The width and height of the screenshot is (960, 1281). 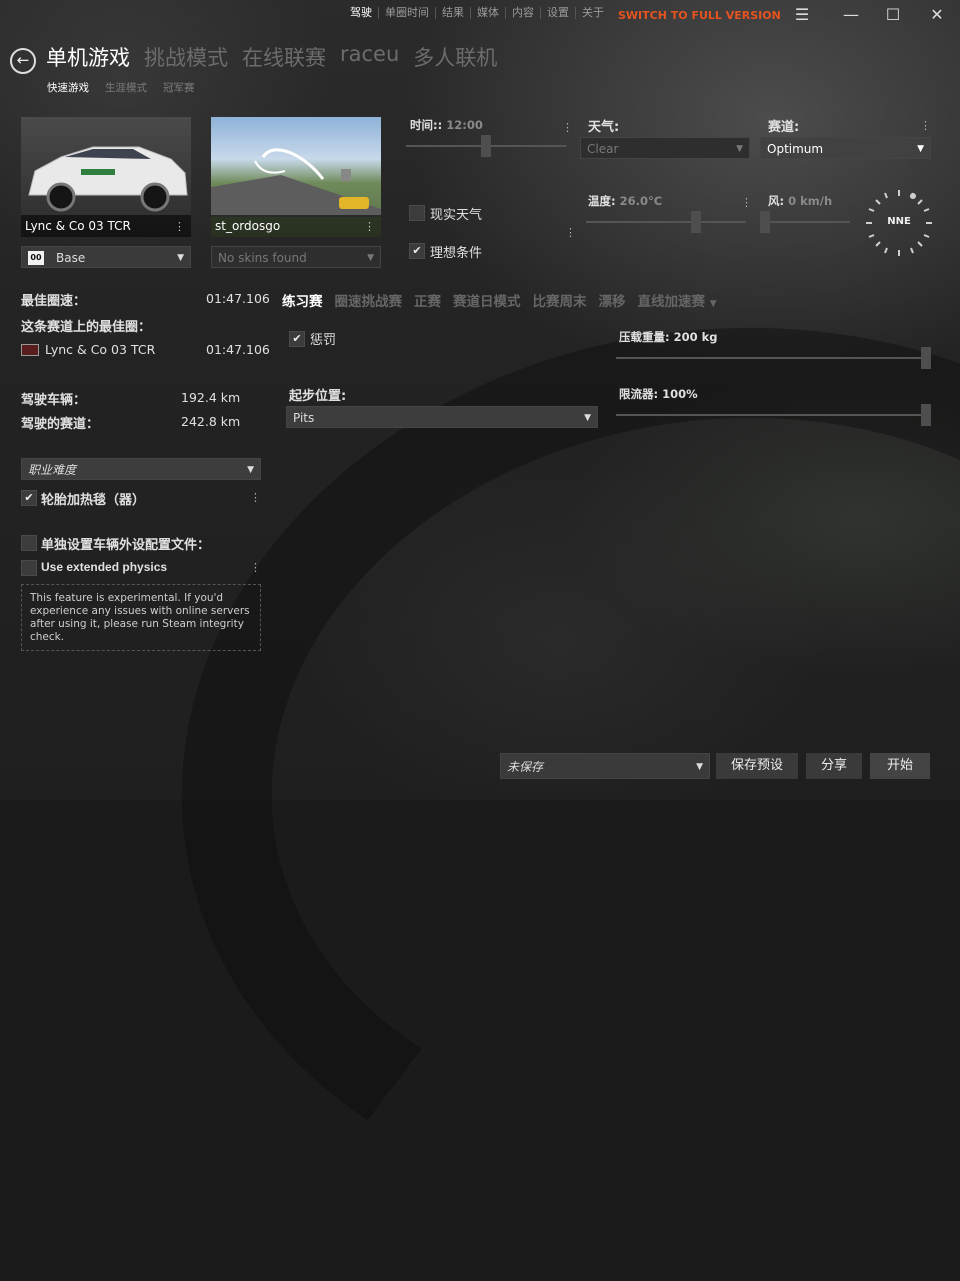 I want to click on tab-single-player: 单机游戏, so click(x=88, y=57).